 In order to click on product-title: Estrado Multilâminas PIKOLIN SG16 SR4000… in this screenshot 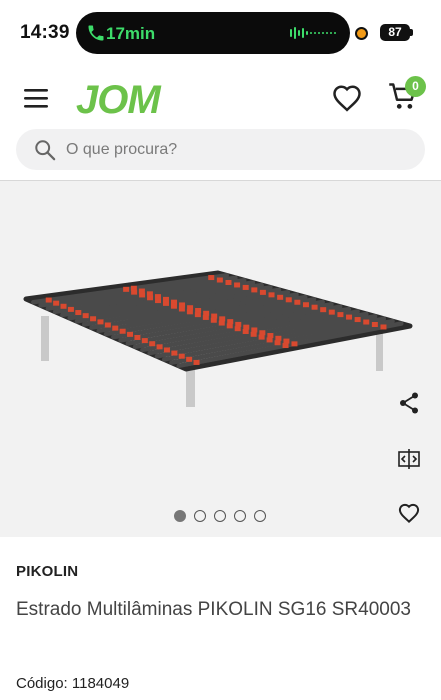, I will do `click(213, 609)`.